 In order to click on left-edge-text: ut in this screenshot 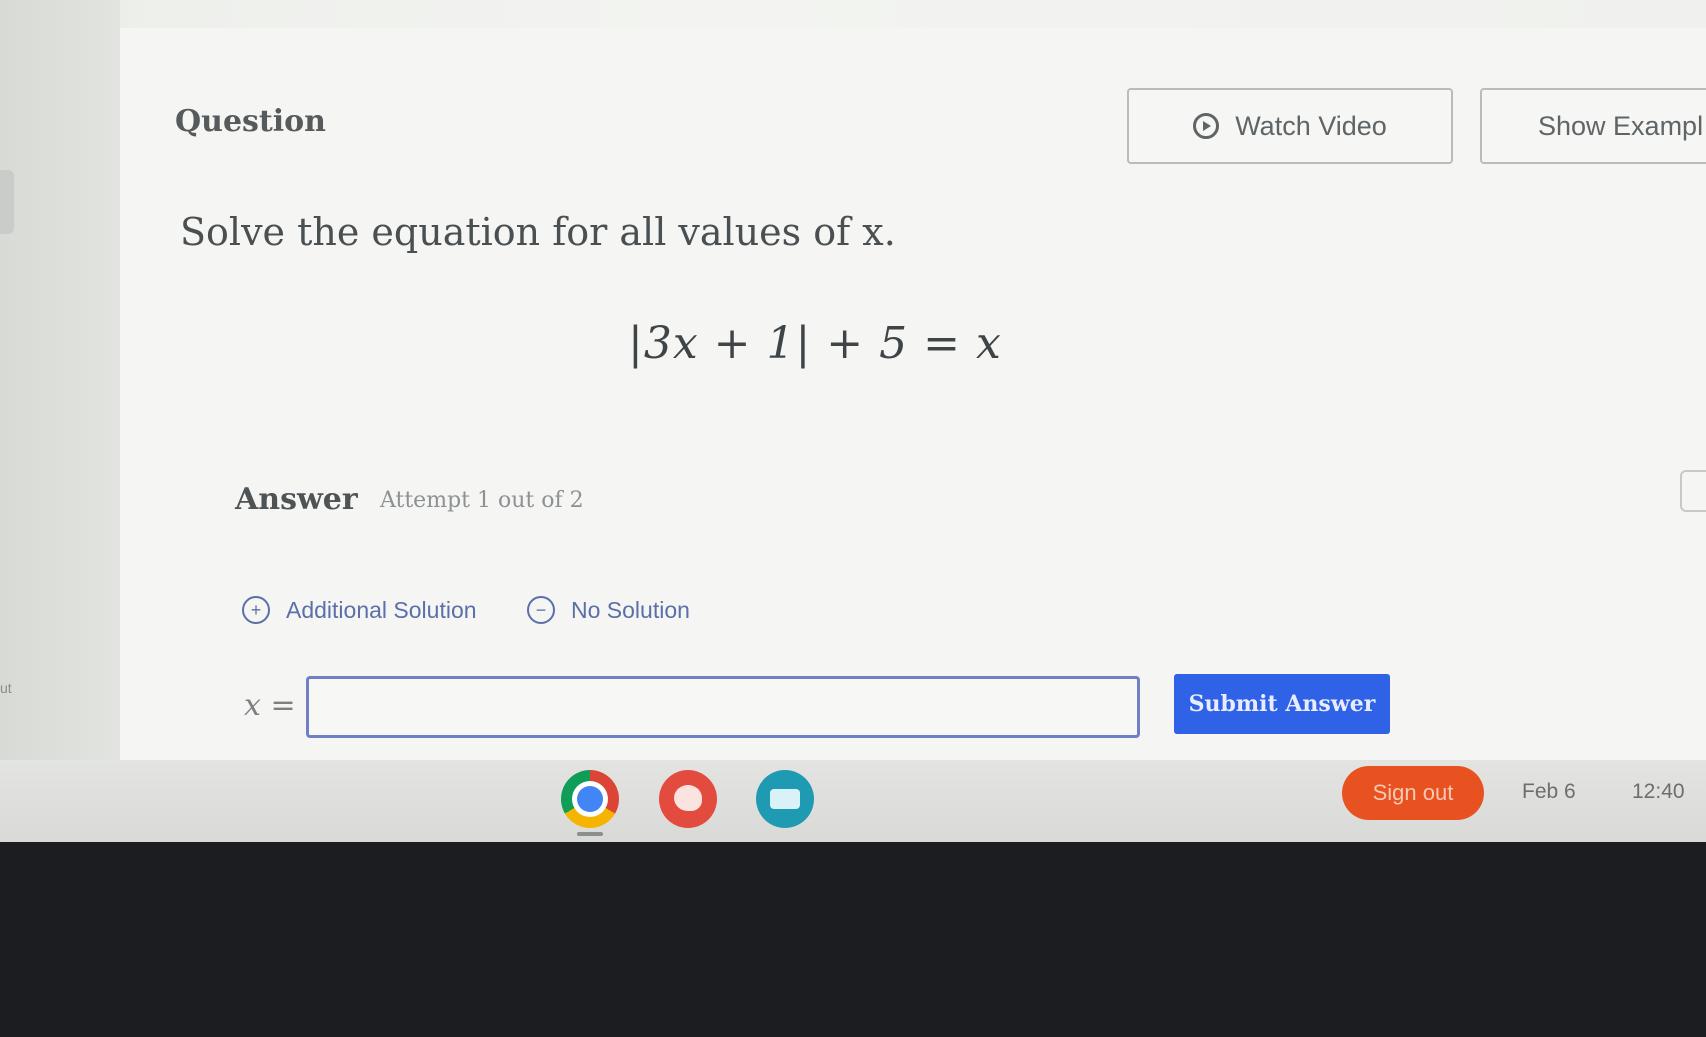, I will do `click(6, 688)`.